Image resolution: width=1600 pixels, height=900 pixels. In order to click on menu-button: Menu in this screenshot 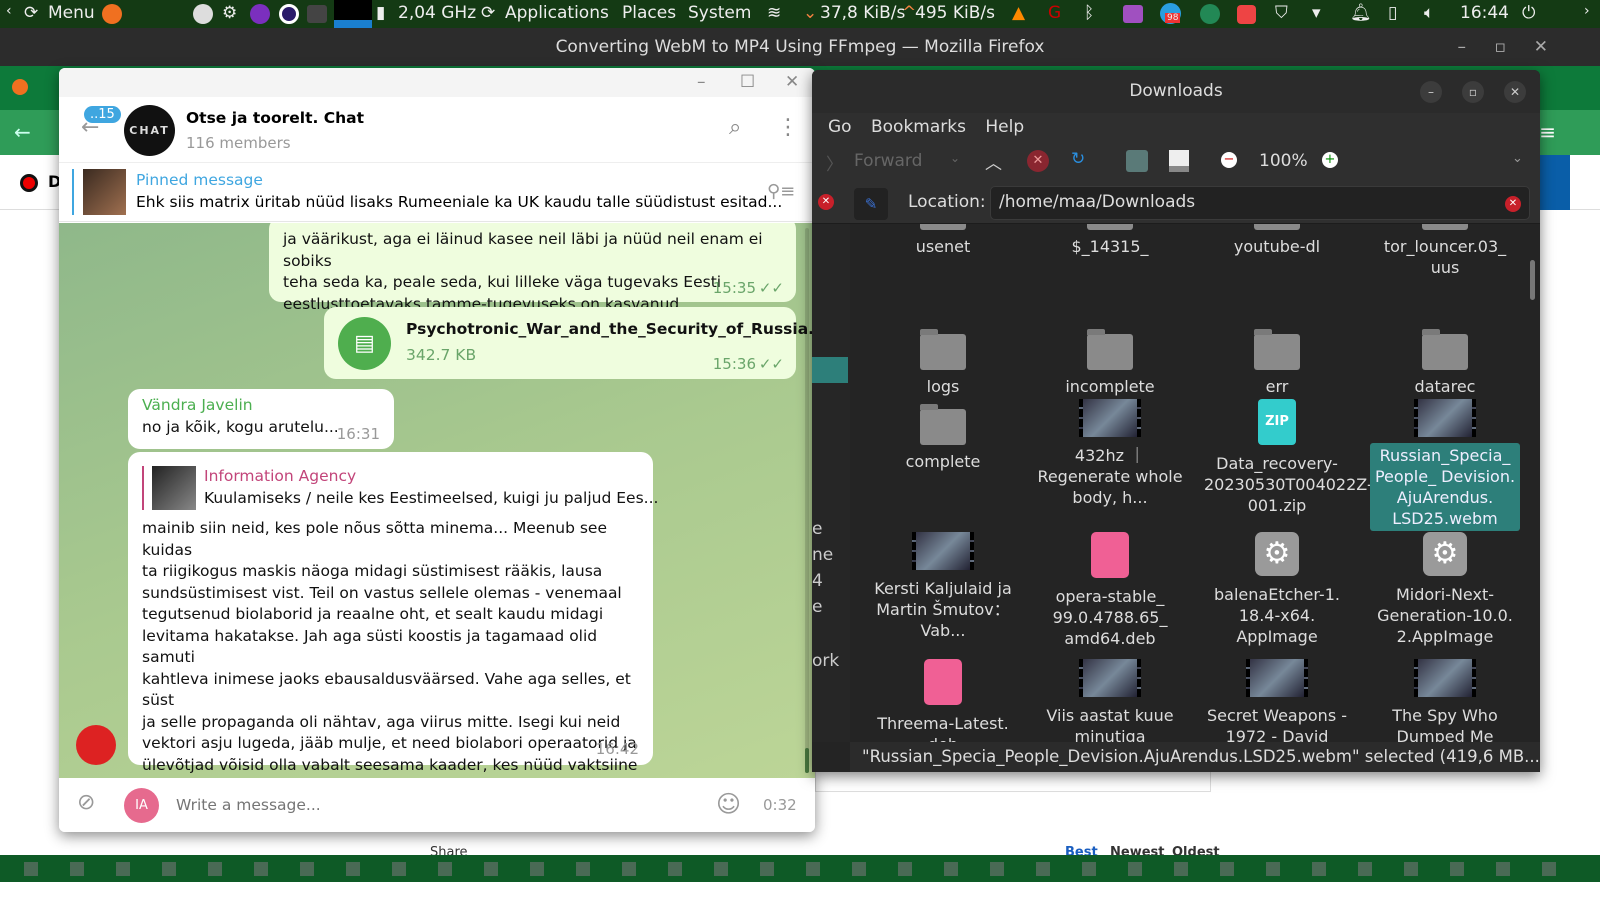, I will do `click(71, 13)`.